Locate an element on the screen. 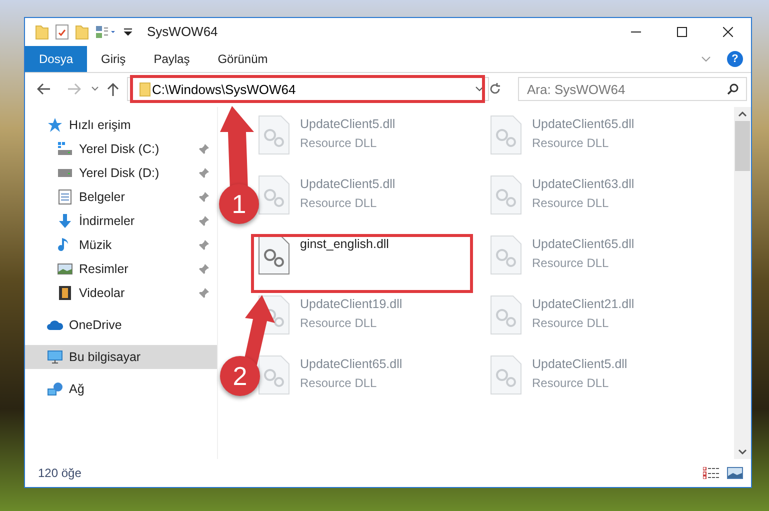 The image size is (769, 511). search-field: Ara: SysWOW64 is located at coordinates (632, 89).